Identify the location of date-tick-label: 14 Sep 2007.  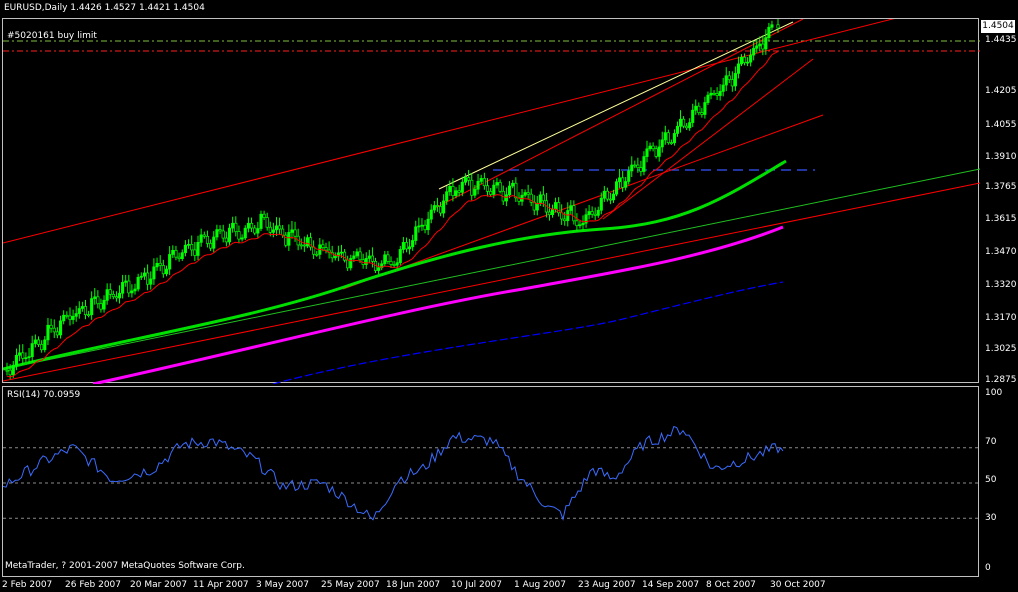
(671, 585).